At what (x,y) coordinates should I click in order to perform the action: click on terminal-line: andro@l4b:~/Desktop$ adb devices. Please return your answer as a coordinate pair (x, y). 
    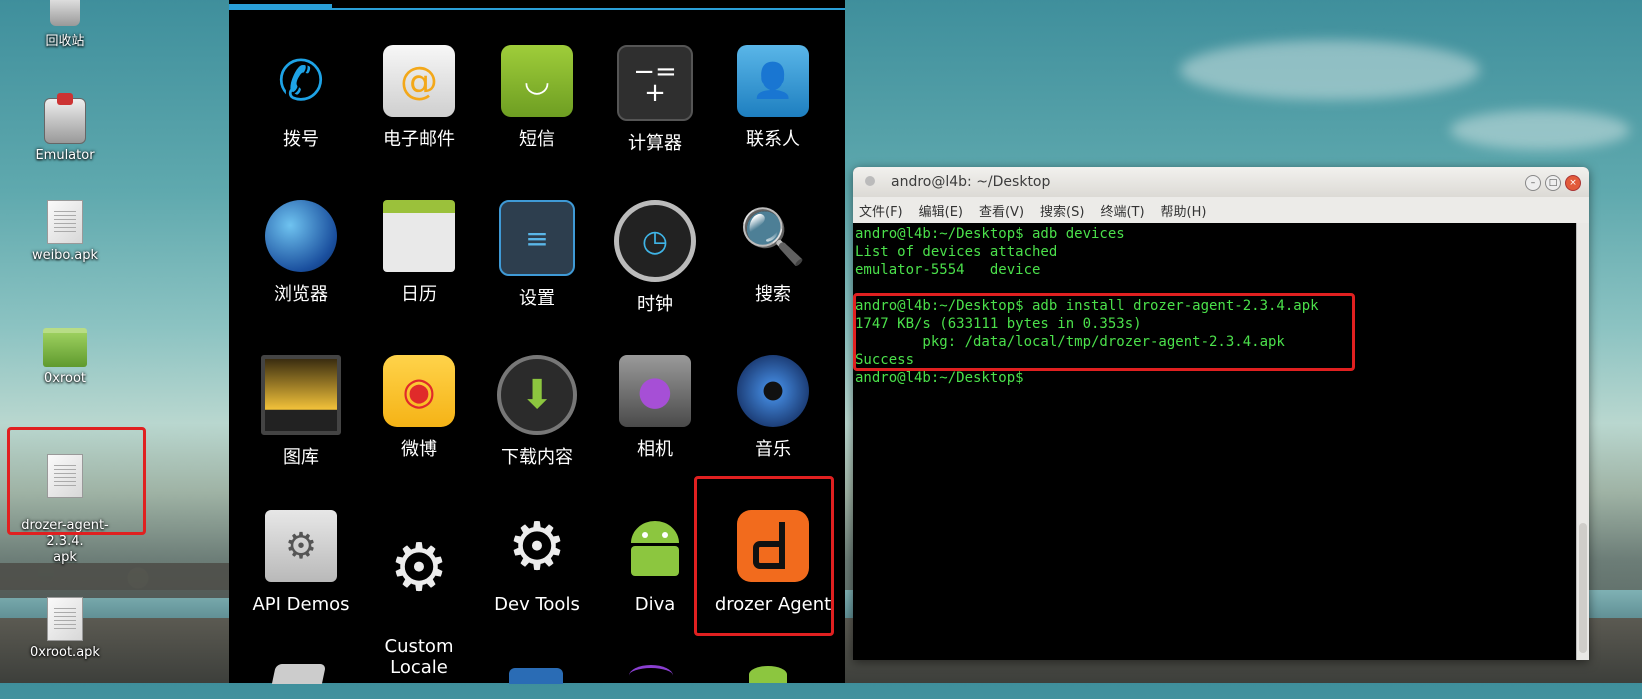
    Looking at the image, I should click on (990, 234).